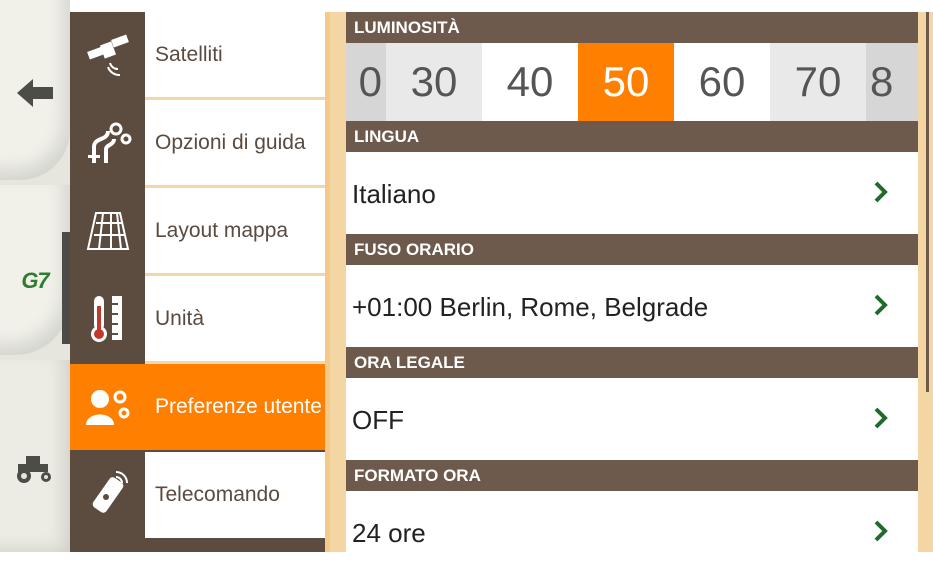 The height and width of the screenshot is (575, 933). What do you see at coordinates (927, 202) in the screenshot?
I see `scrollbar-thumb` at bounding box center [927, 202].